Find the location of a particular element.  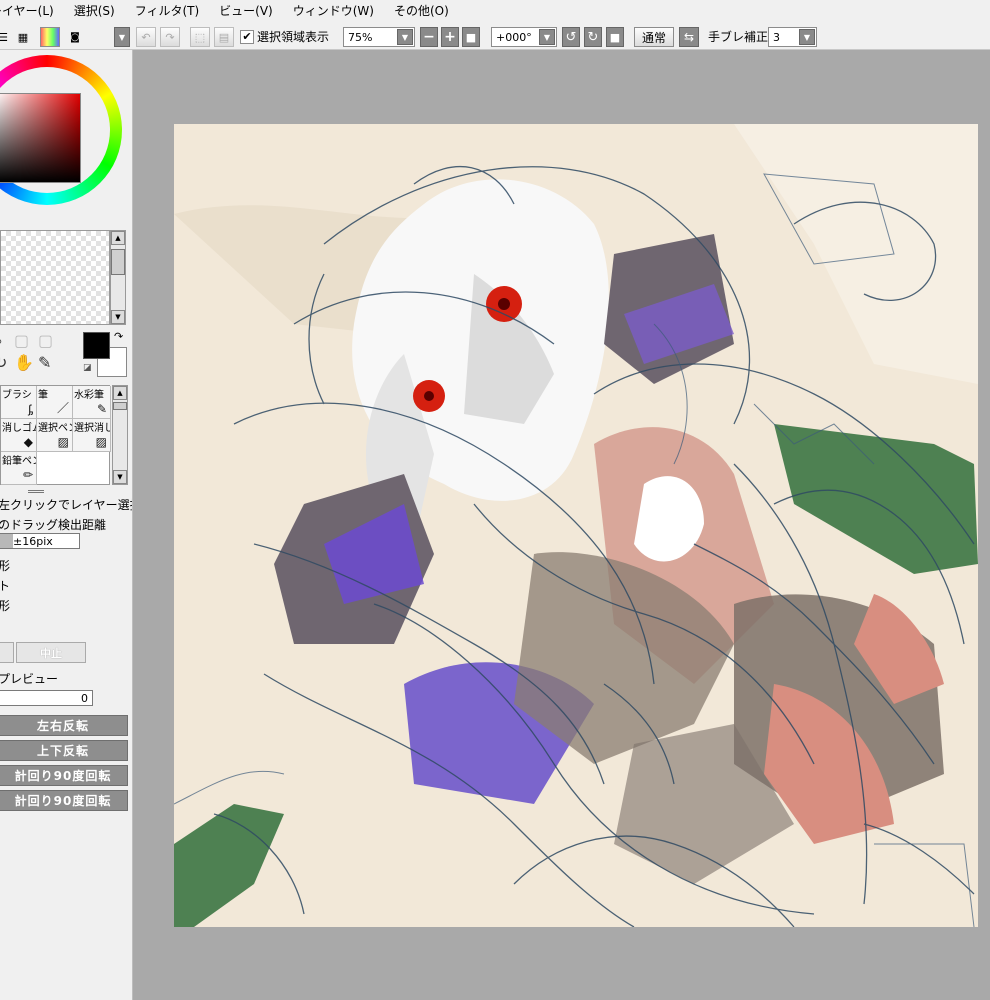

drag-distance-input: ±16pix is located at coordinates (40, 541).